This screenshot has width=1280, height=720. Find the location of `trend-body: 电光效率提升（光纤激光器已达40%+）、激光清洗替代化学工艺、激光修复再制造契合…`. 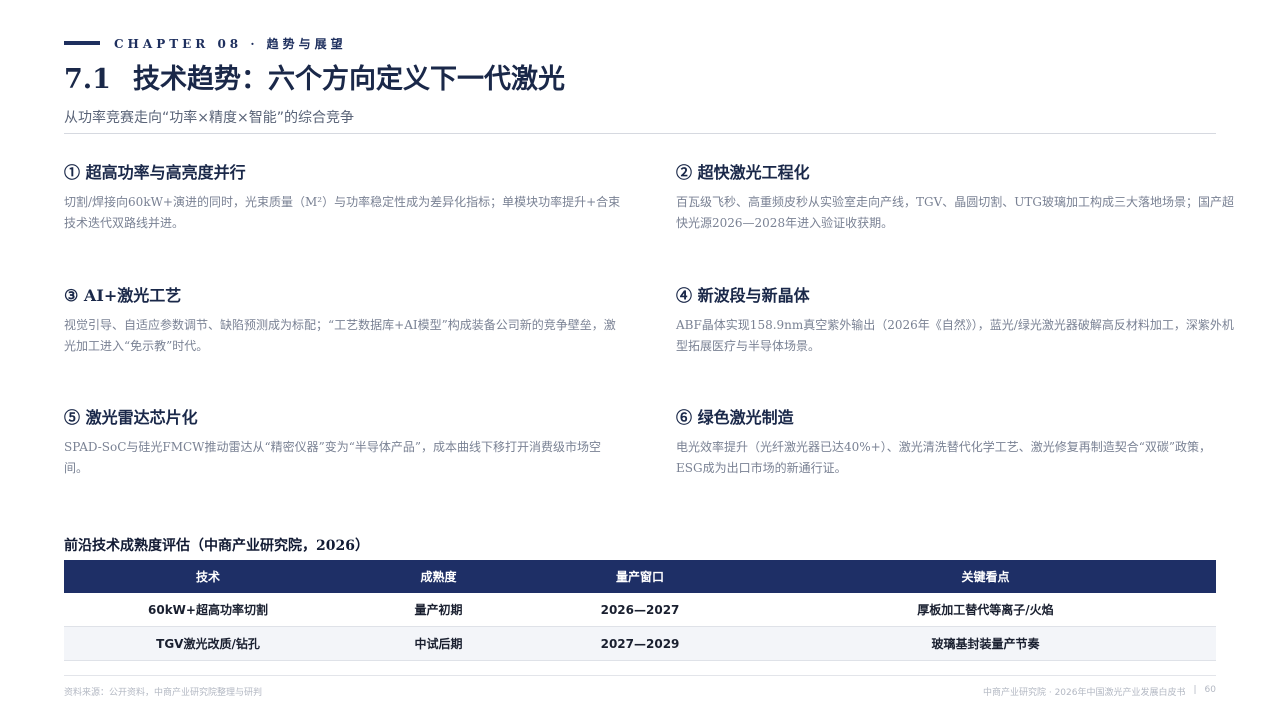

trend-body: 电光效率提升（光纤激光器已达40%+）、激光清洗替代化学工艺、激光修复再制造契合… is located at coordinates (943, 457).